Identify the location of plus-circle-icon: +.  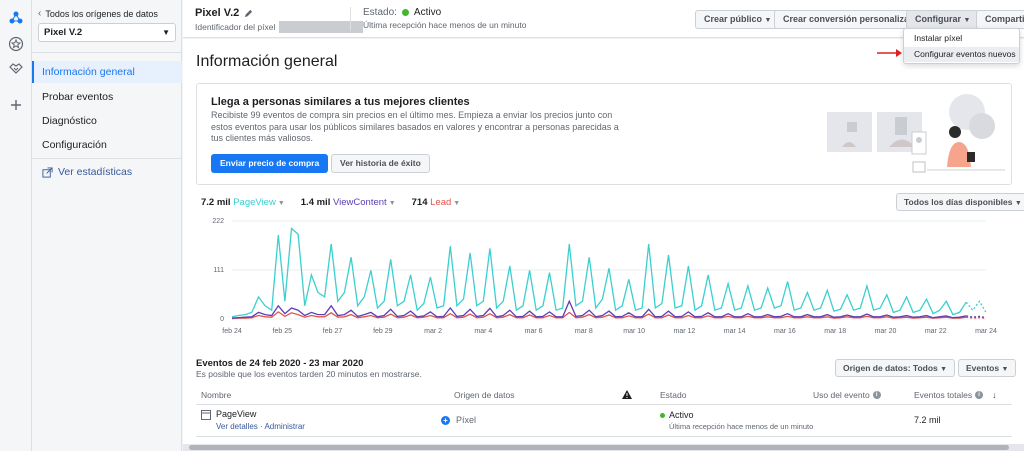
(445, 420).